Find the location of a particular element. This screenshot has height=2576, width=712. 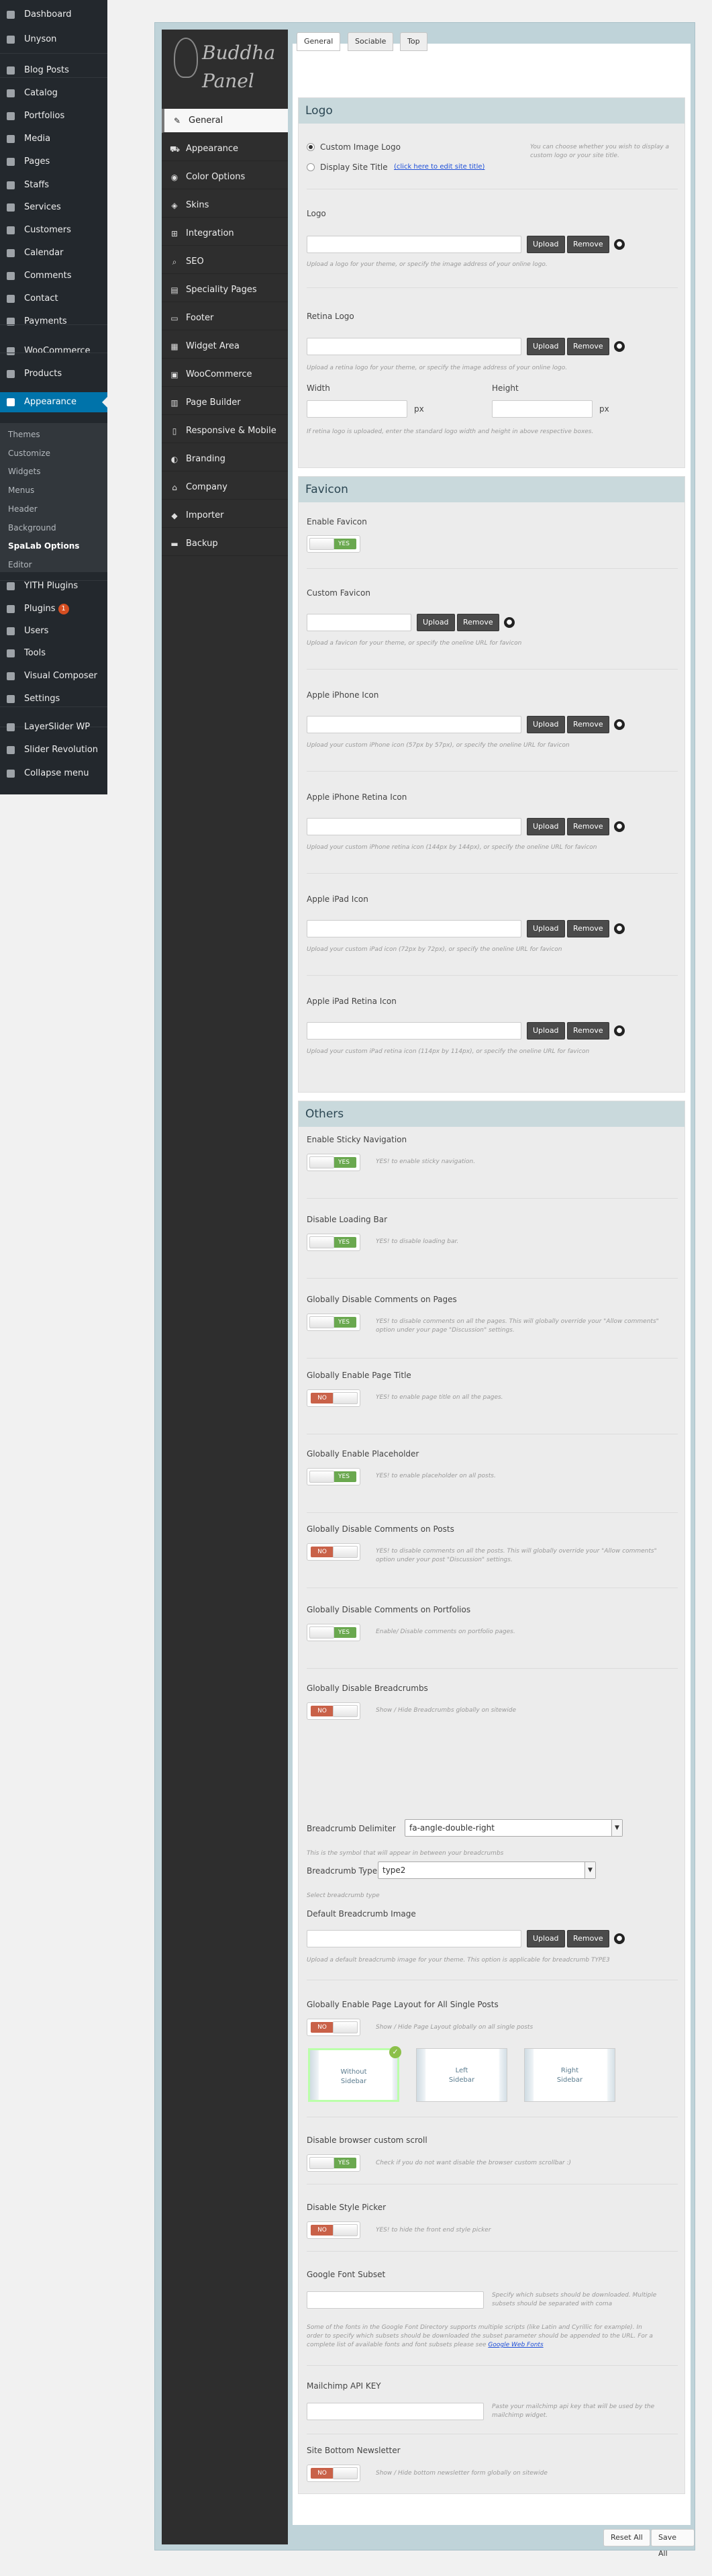

wp-menu-item: Plugins 1 is located at coordinates (53, 609).